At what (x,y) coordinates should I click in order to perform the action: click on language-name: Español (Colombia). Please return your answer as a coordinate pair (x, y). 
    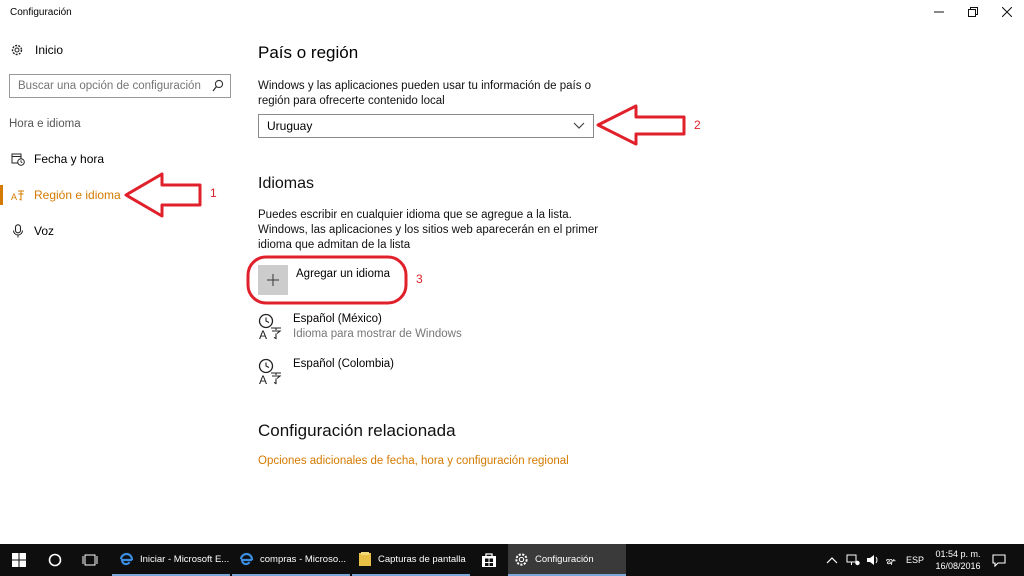
    Looking at the image, I should click on (343, 364).